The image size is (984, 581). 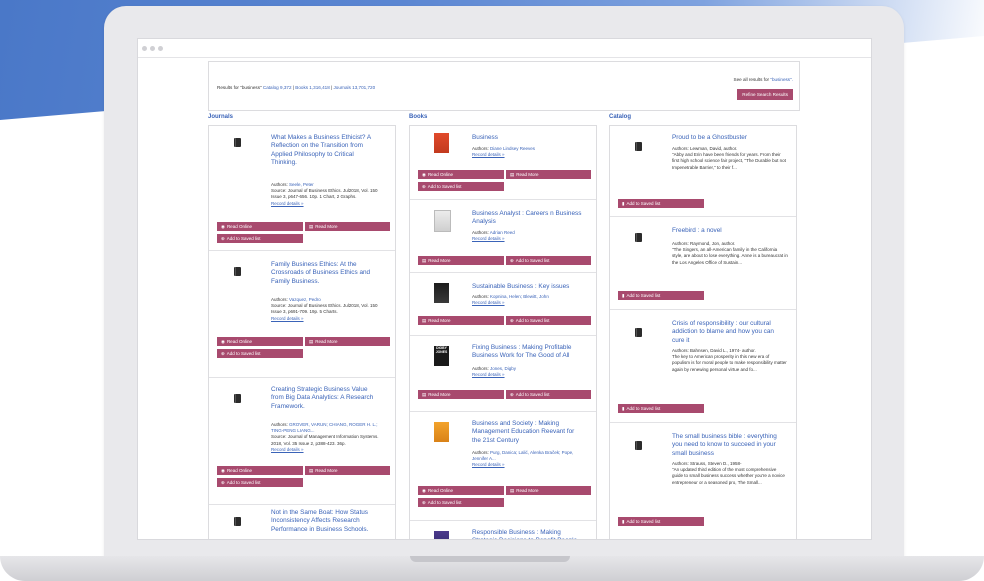 What do you see at coordinates (355, 87) in the screenshot?
I see `journals-count-link: Journals 13,701,720` at bounding box center [355, 87].